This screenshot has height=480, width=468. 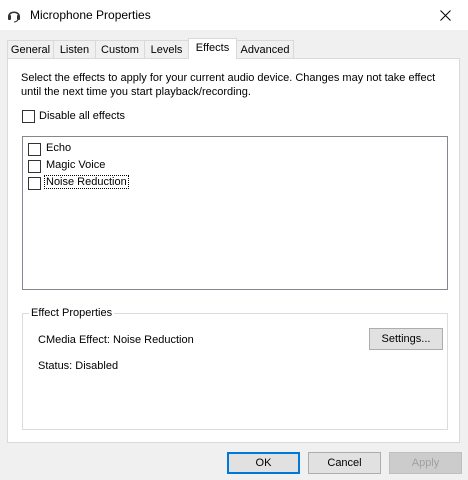 I want to click on tab-label: Levels, so click(x=166, y=50).